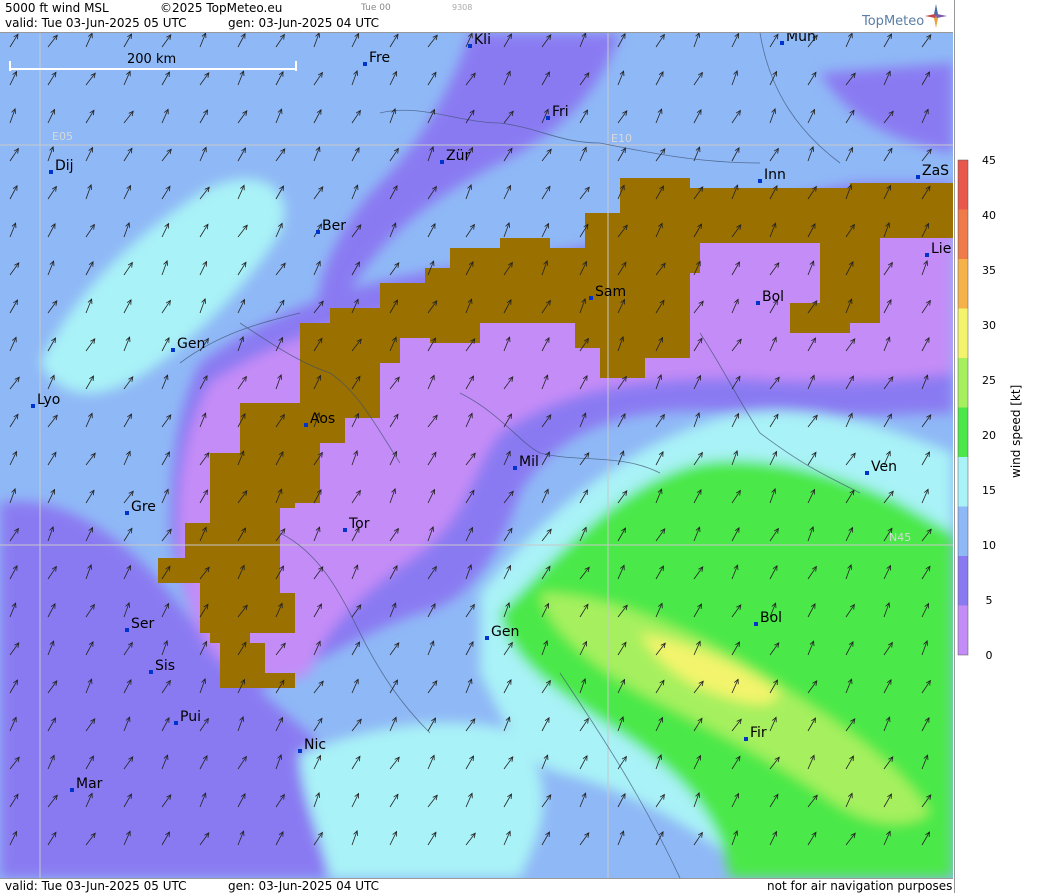 The width and height of the screenshot is (1045, 894). What do you see at coordinates (221, 8) in the screenshot?
I see `copyright: ©2025 TopMeteo.eu` at bounding box center [221, 8].